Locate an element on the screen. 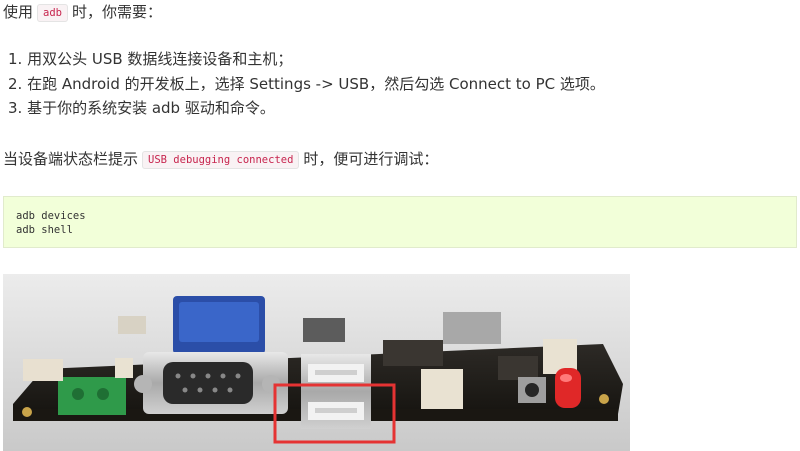  inline-code-usb-debugging: USB debugging connected is located at coordinates (221, 160).